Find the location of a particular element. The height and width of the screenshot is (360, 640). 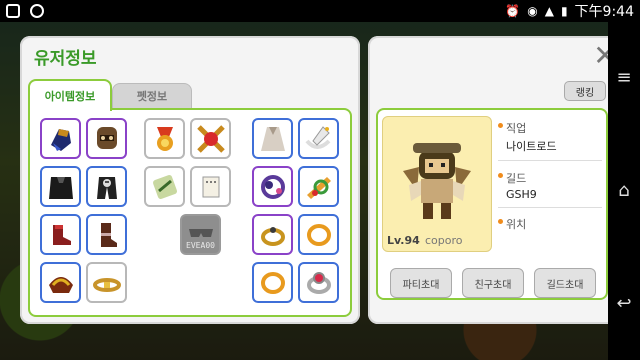

status-clock: 下午9:44 is located at coordinates (604, 12).